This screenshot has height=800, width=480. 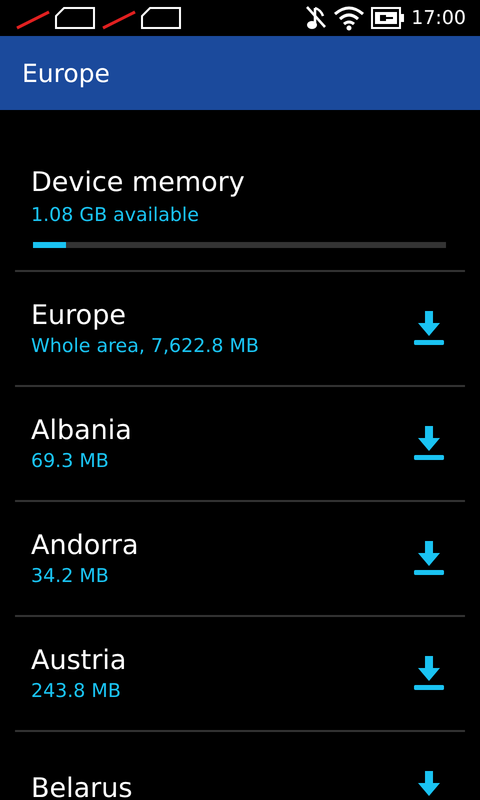 I want to click on region-name: Austria, so click(x=78, y=661).